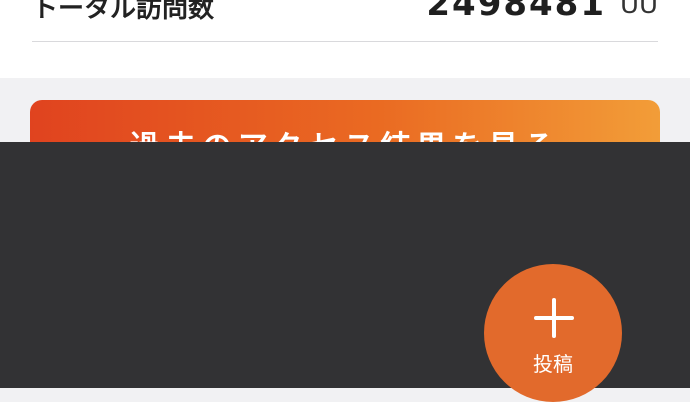 Image resolution: width=690 pixels, height=402 pixels. I want to click on post-fab-label: 投稿, so click(553, 364).